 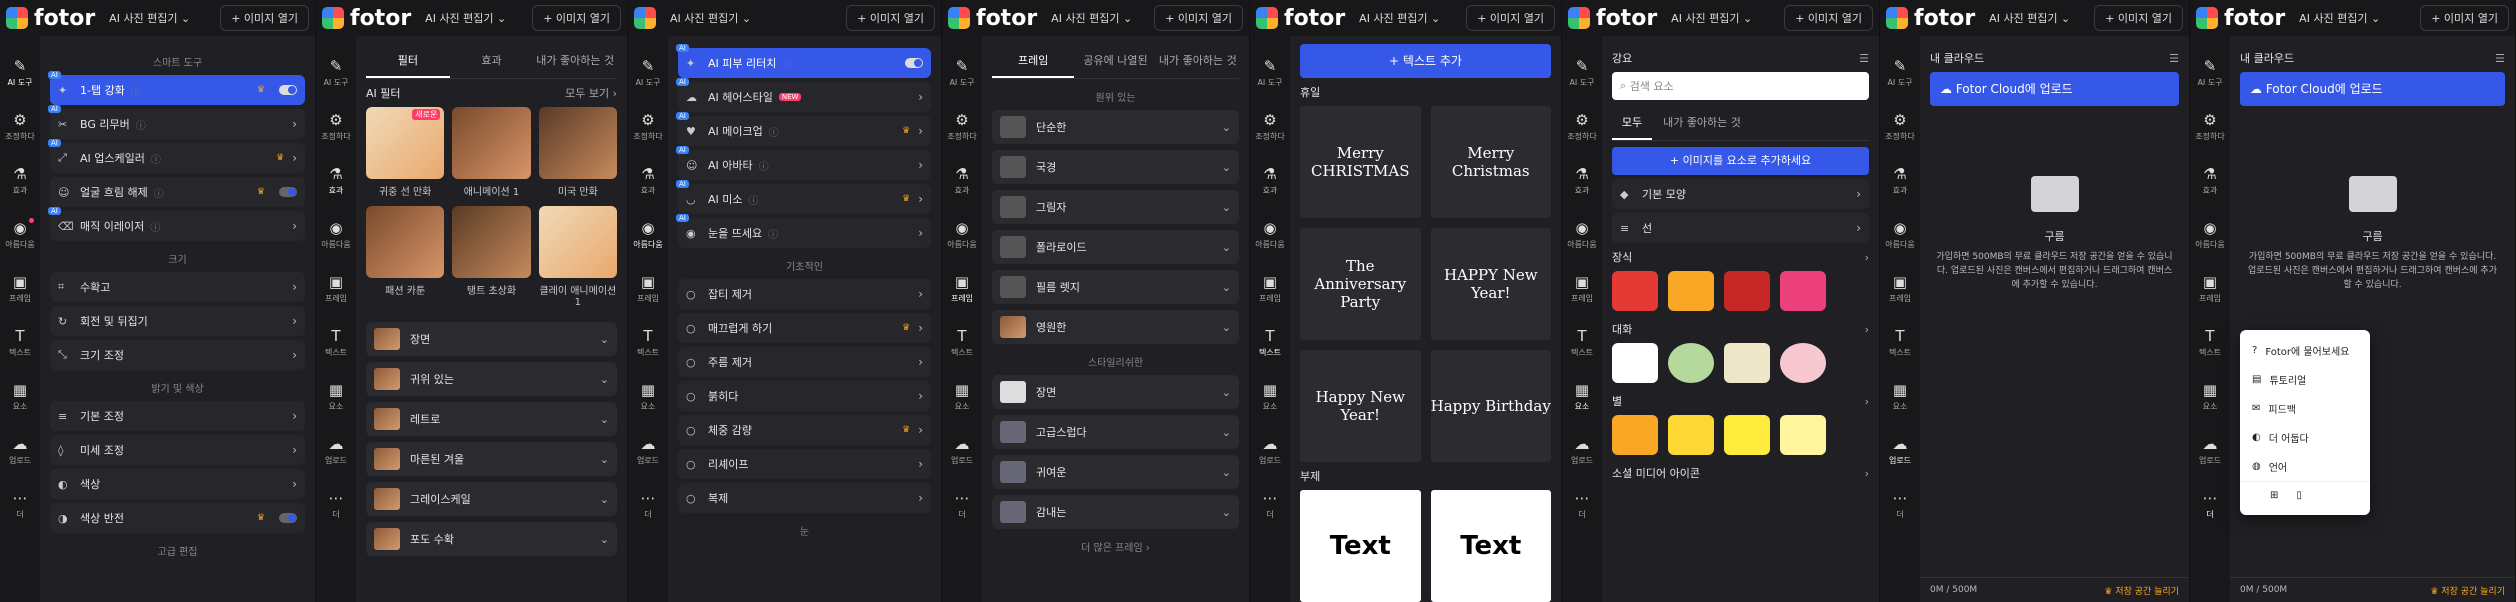 What do you see at coordinates (1033, 61) in the screenshot?
I see `tab-frames: 프레임` at bounding box center [1033, 61].